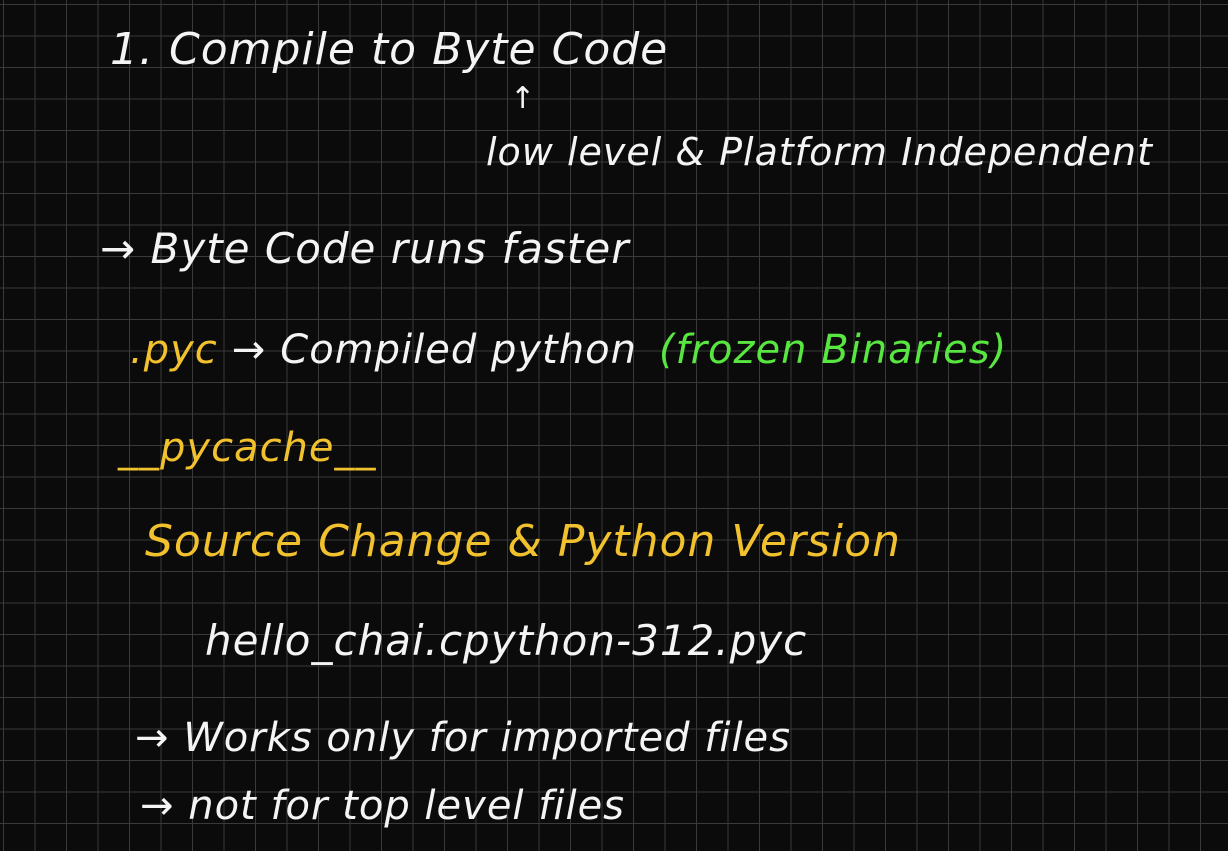 This screenshot has width=1228, height=851. Describe the element at coordinates (249, 350) in the screenshot. I see `arrow-right-icon: →` at that location.